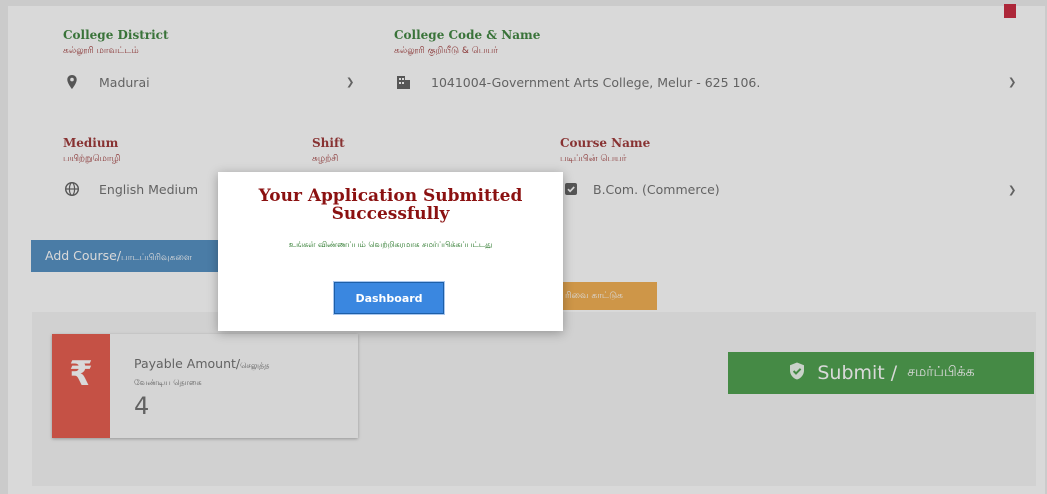  What do you see at coordinates (389, 298) in the screenshot?
I see `dashboard-button: Dashboard` at bounding box center [389, 298].